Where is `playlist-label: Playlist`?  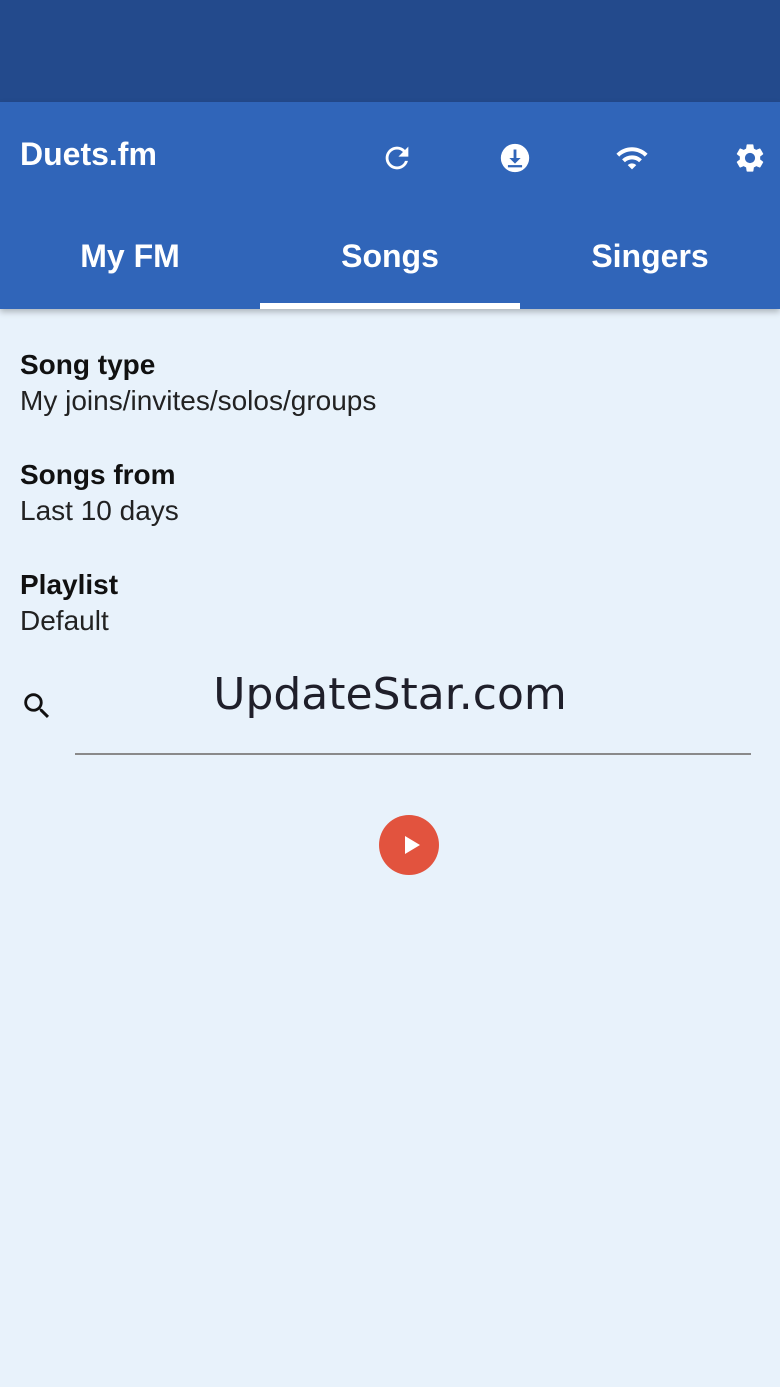
playlist-label: Playlist is located at coordinates (69, 584).